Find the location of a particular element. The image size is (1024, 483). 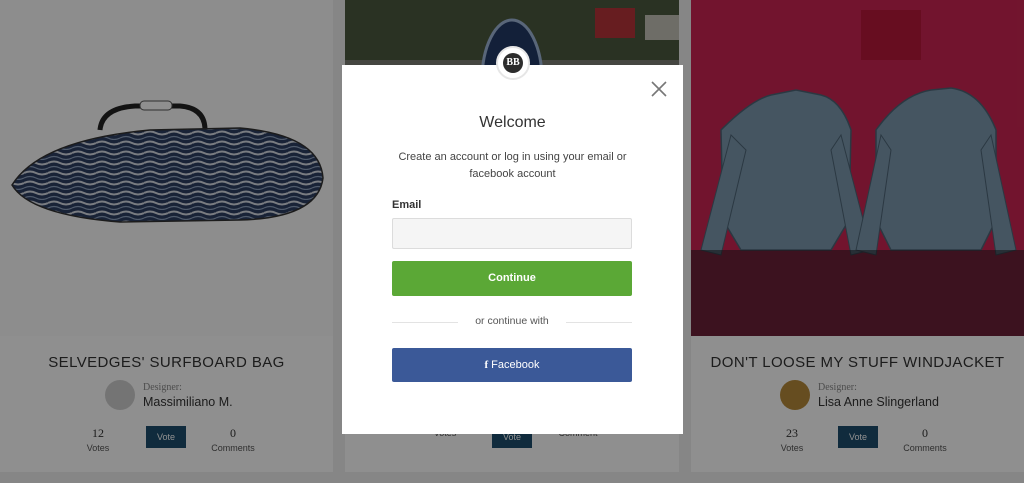

close-button is located at coordinates (659, 89).